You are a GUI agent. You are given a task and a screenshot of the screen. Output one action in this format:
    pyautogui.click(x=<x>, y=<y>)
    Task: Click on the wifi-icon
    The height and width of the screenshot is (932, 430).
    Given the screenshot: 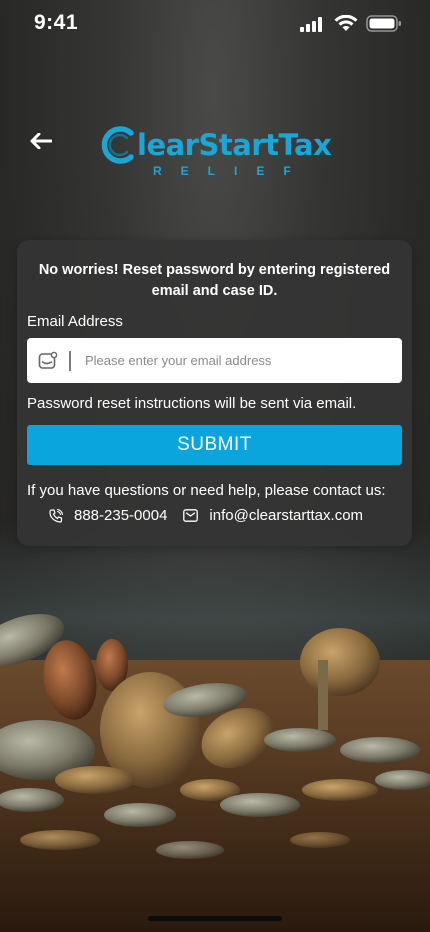 What is the action you would take?
    pyautogui.click(x=346, y=23)
    